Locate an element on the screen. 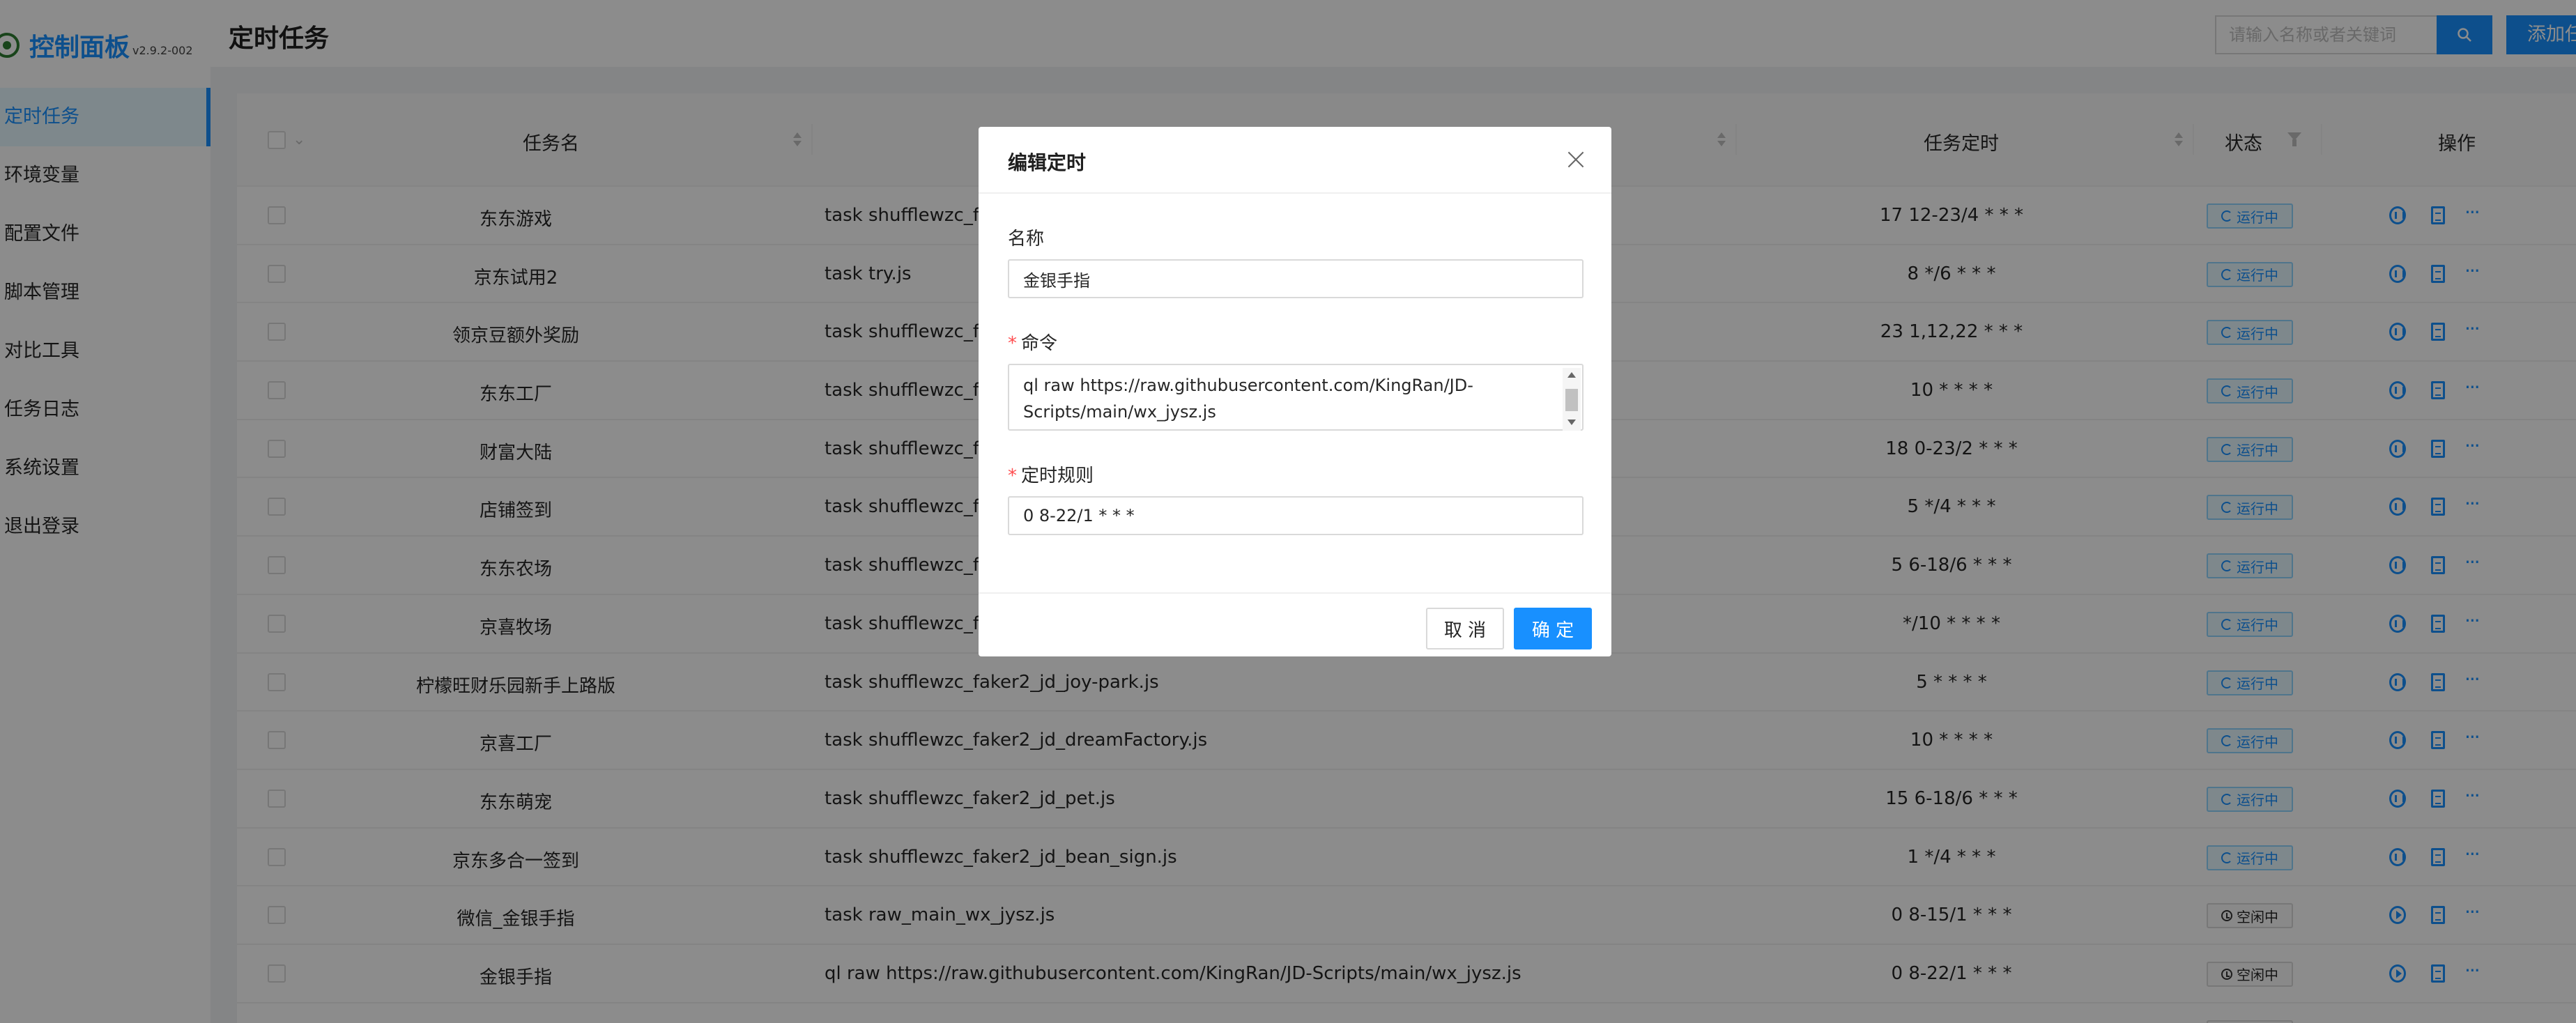 The height and width of the screenshot is (1023, 2576). scroll-up-icon is located at coordinates (1572, 375).